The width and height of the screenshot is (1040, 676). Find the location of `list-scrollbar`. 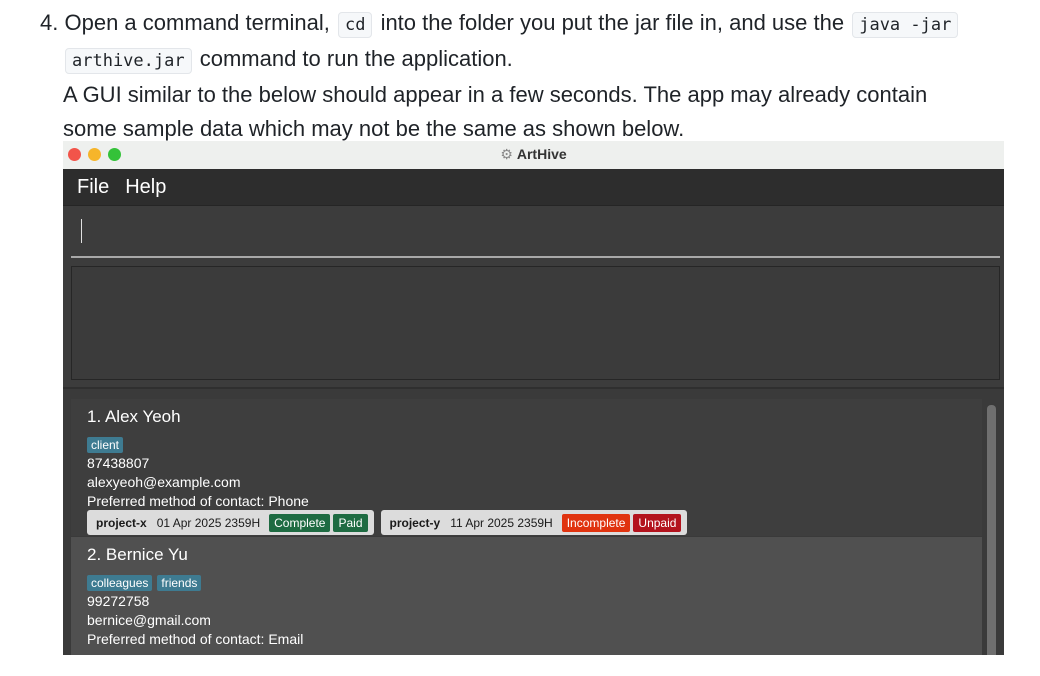

list-scrollbar is located at coordinates (991, 530).